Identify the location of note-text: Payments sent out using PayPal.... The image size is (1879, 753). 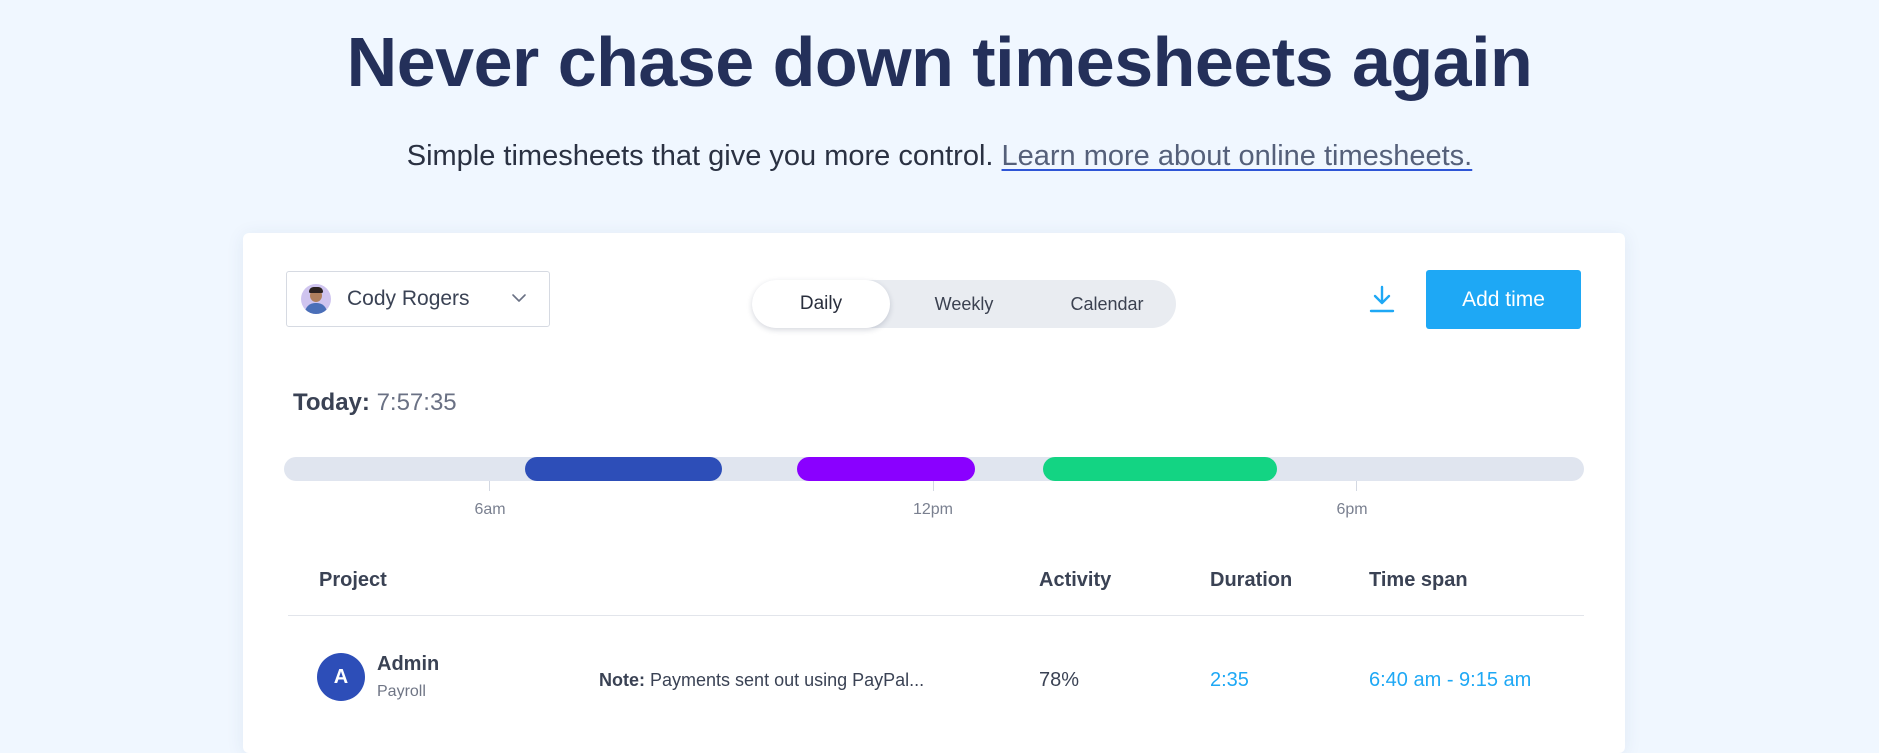
(787, 680).